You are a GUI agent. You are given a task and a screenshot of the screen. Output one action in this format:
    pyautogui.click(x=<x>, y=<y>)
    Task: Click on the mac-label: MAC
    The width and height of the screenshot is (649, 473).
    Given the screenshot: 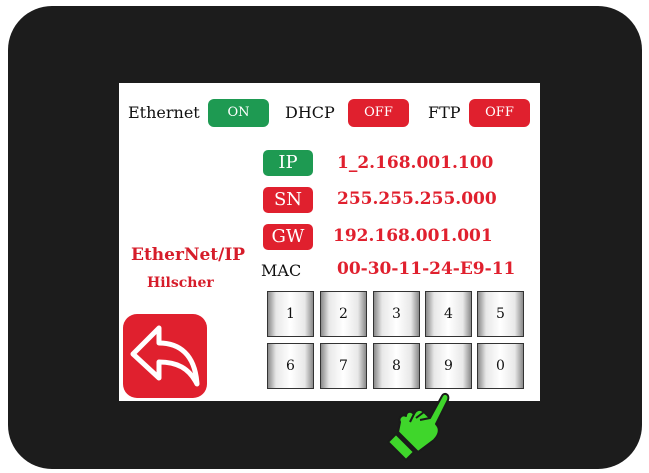 What is the action you would take?
    pyautogui.click(x=281, y=270)
    